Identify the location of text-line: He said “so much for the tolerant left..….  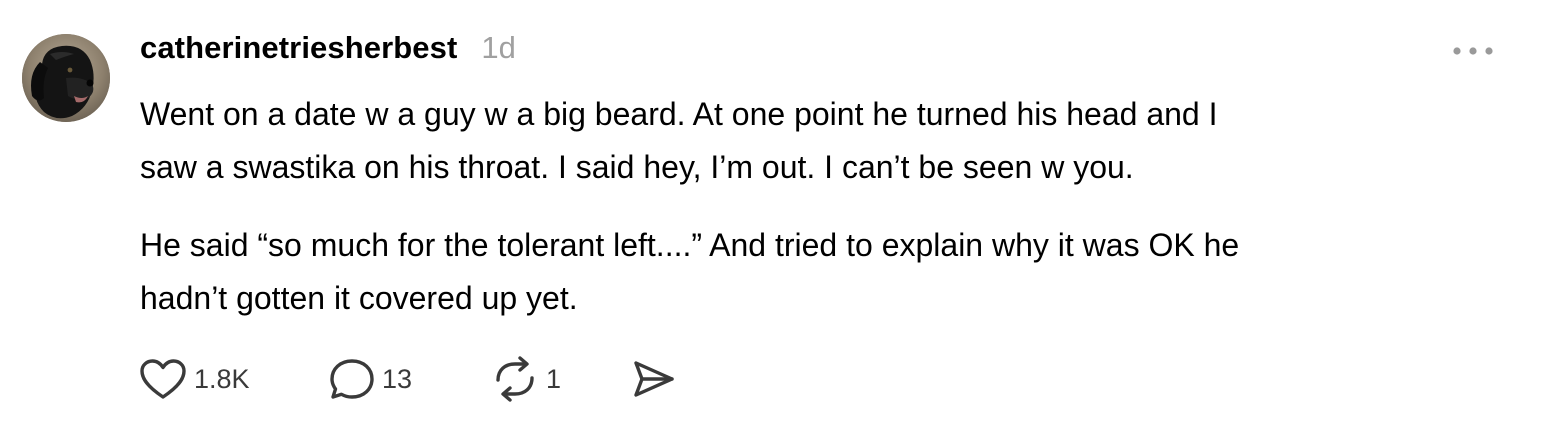
(690, 245).